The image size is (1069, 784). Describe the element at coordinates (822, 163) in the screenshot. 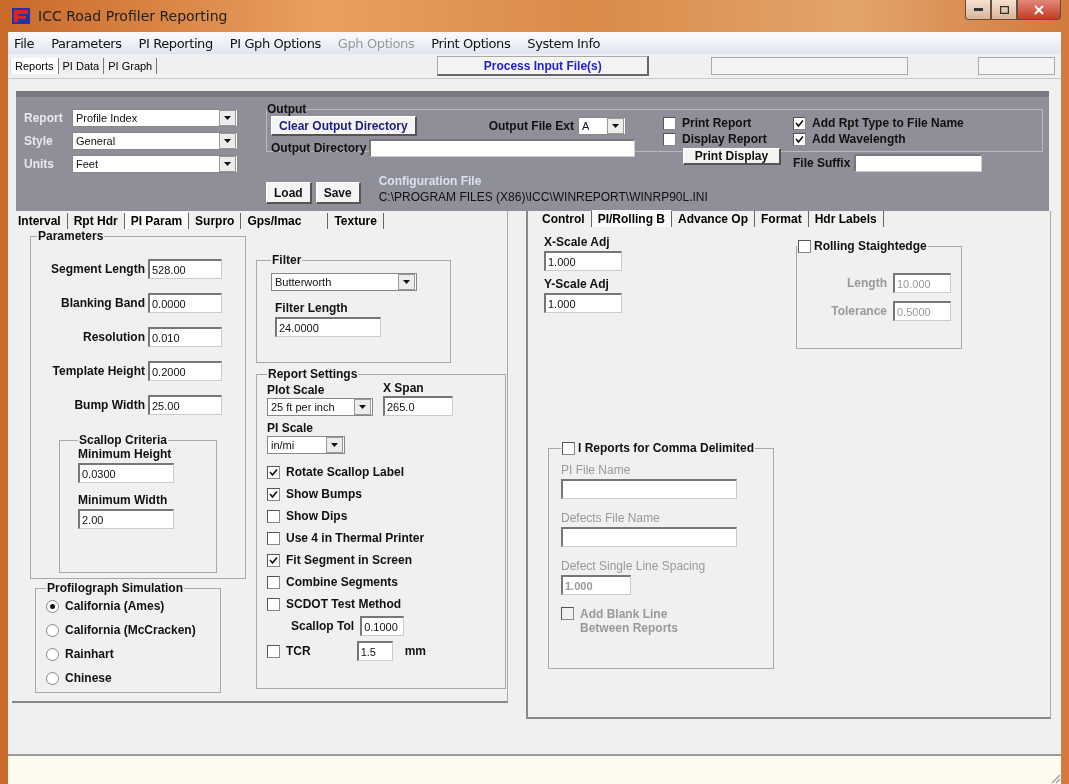

I see `field-label: File Suffix` at that location.